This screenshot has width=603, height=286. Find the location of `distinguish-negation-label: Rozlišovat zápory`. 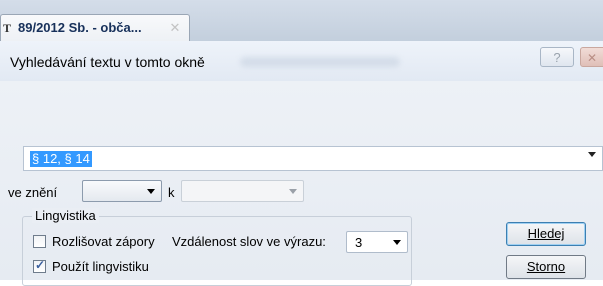

distinguish-negation-label: Rozlišovat zápory is located at coordinates (103, 241).